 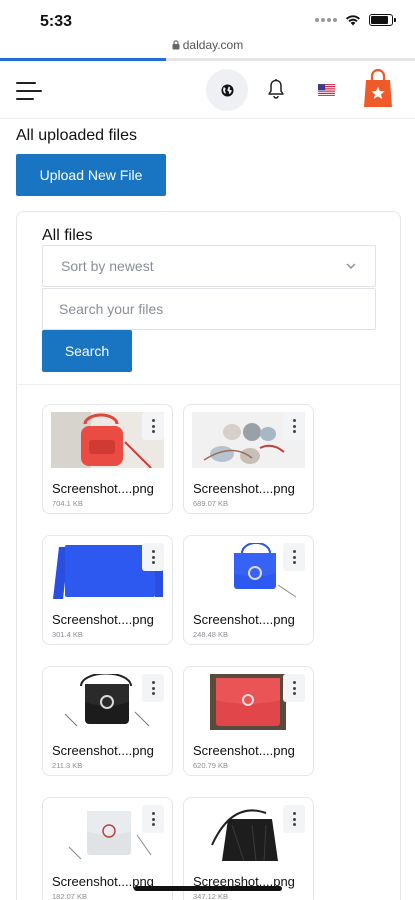 I want to click on browser-url-bar: dalday.com, so click(x=207, y=48).